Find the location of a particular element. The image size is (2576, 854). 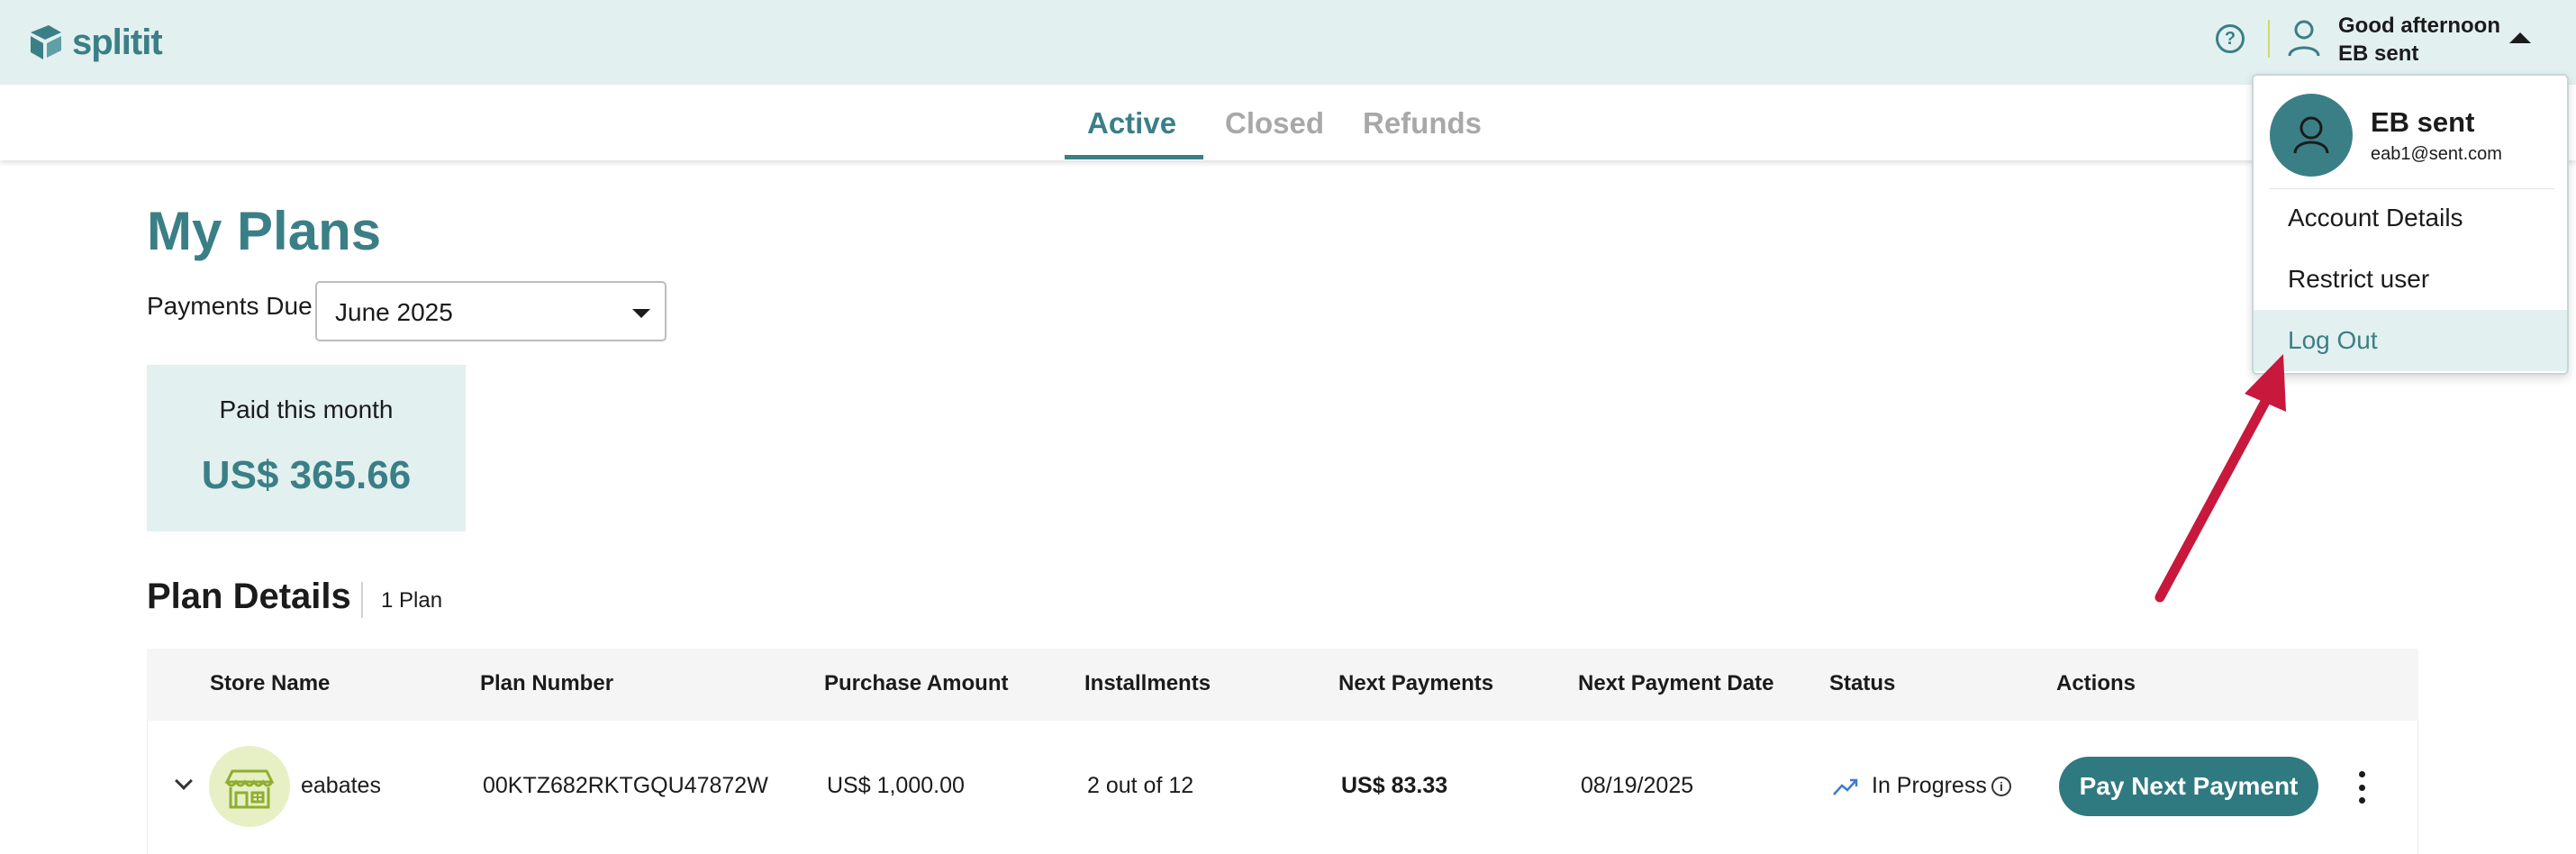

column-header-purchase-amount: Purchase Amount is located at coordinates (916, 683).